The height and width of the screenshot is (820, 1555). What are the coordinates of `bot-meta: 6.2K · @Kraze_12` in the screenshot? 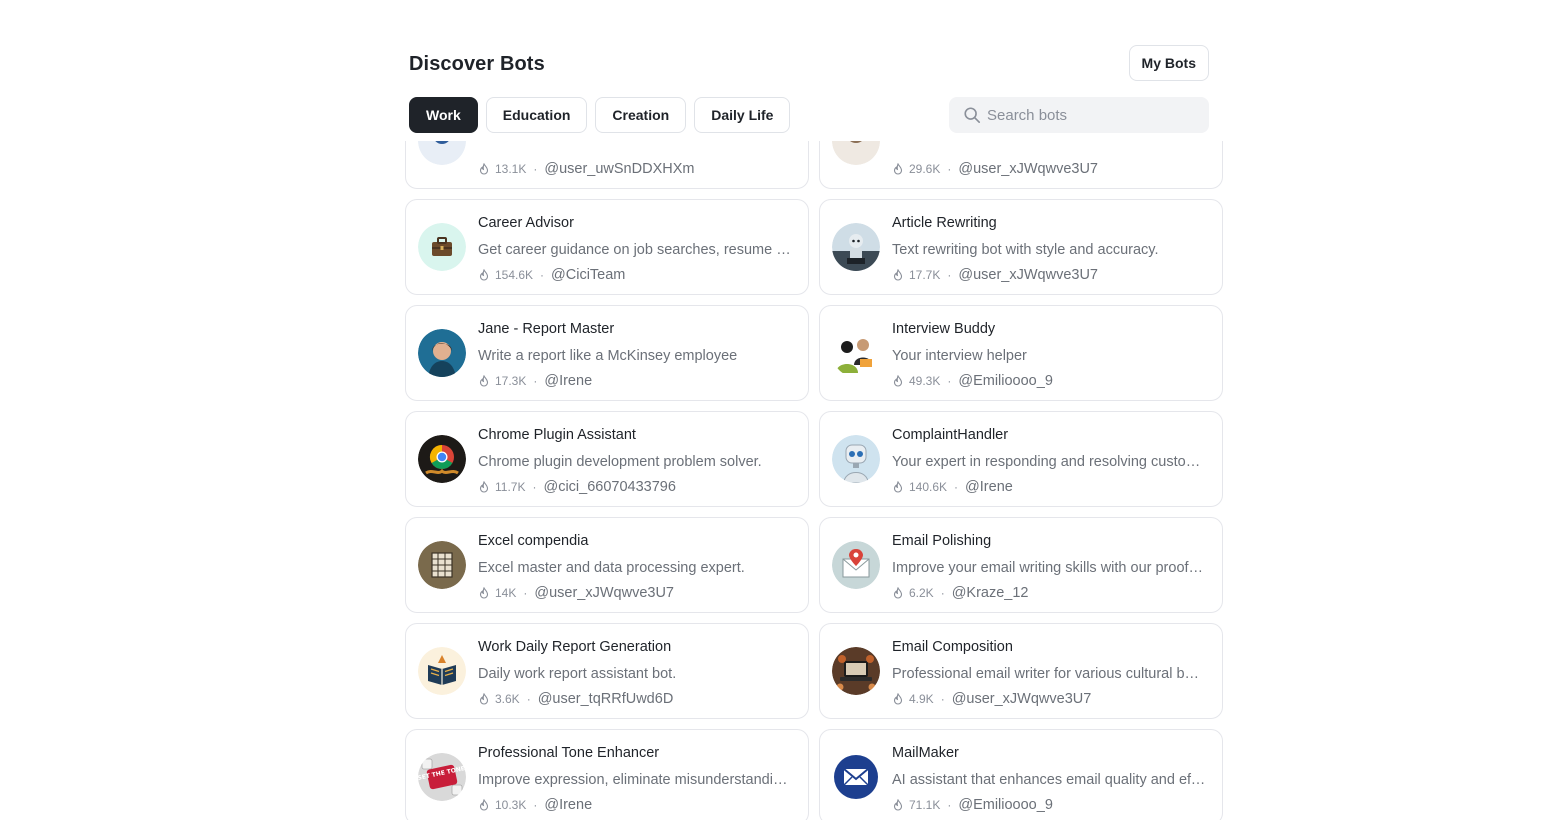 It's located at (960, 593).